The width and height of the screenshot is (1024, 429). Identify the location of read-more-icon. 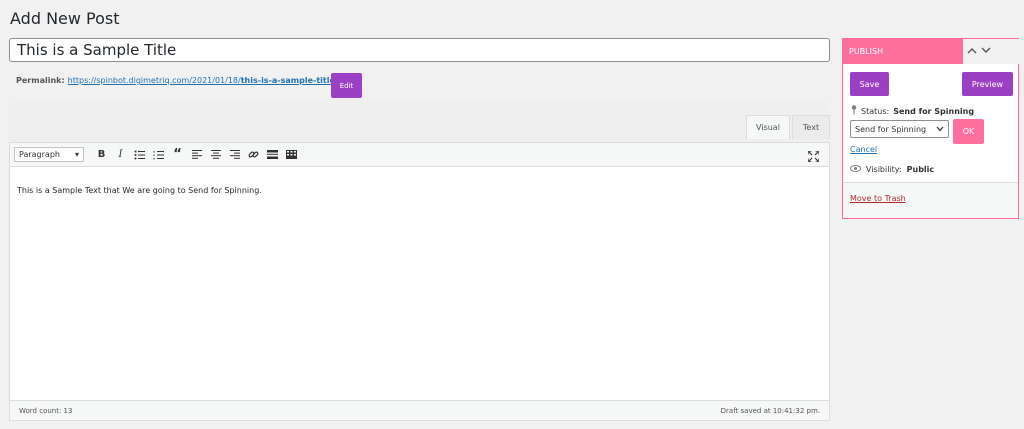
(272, 154).